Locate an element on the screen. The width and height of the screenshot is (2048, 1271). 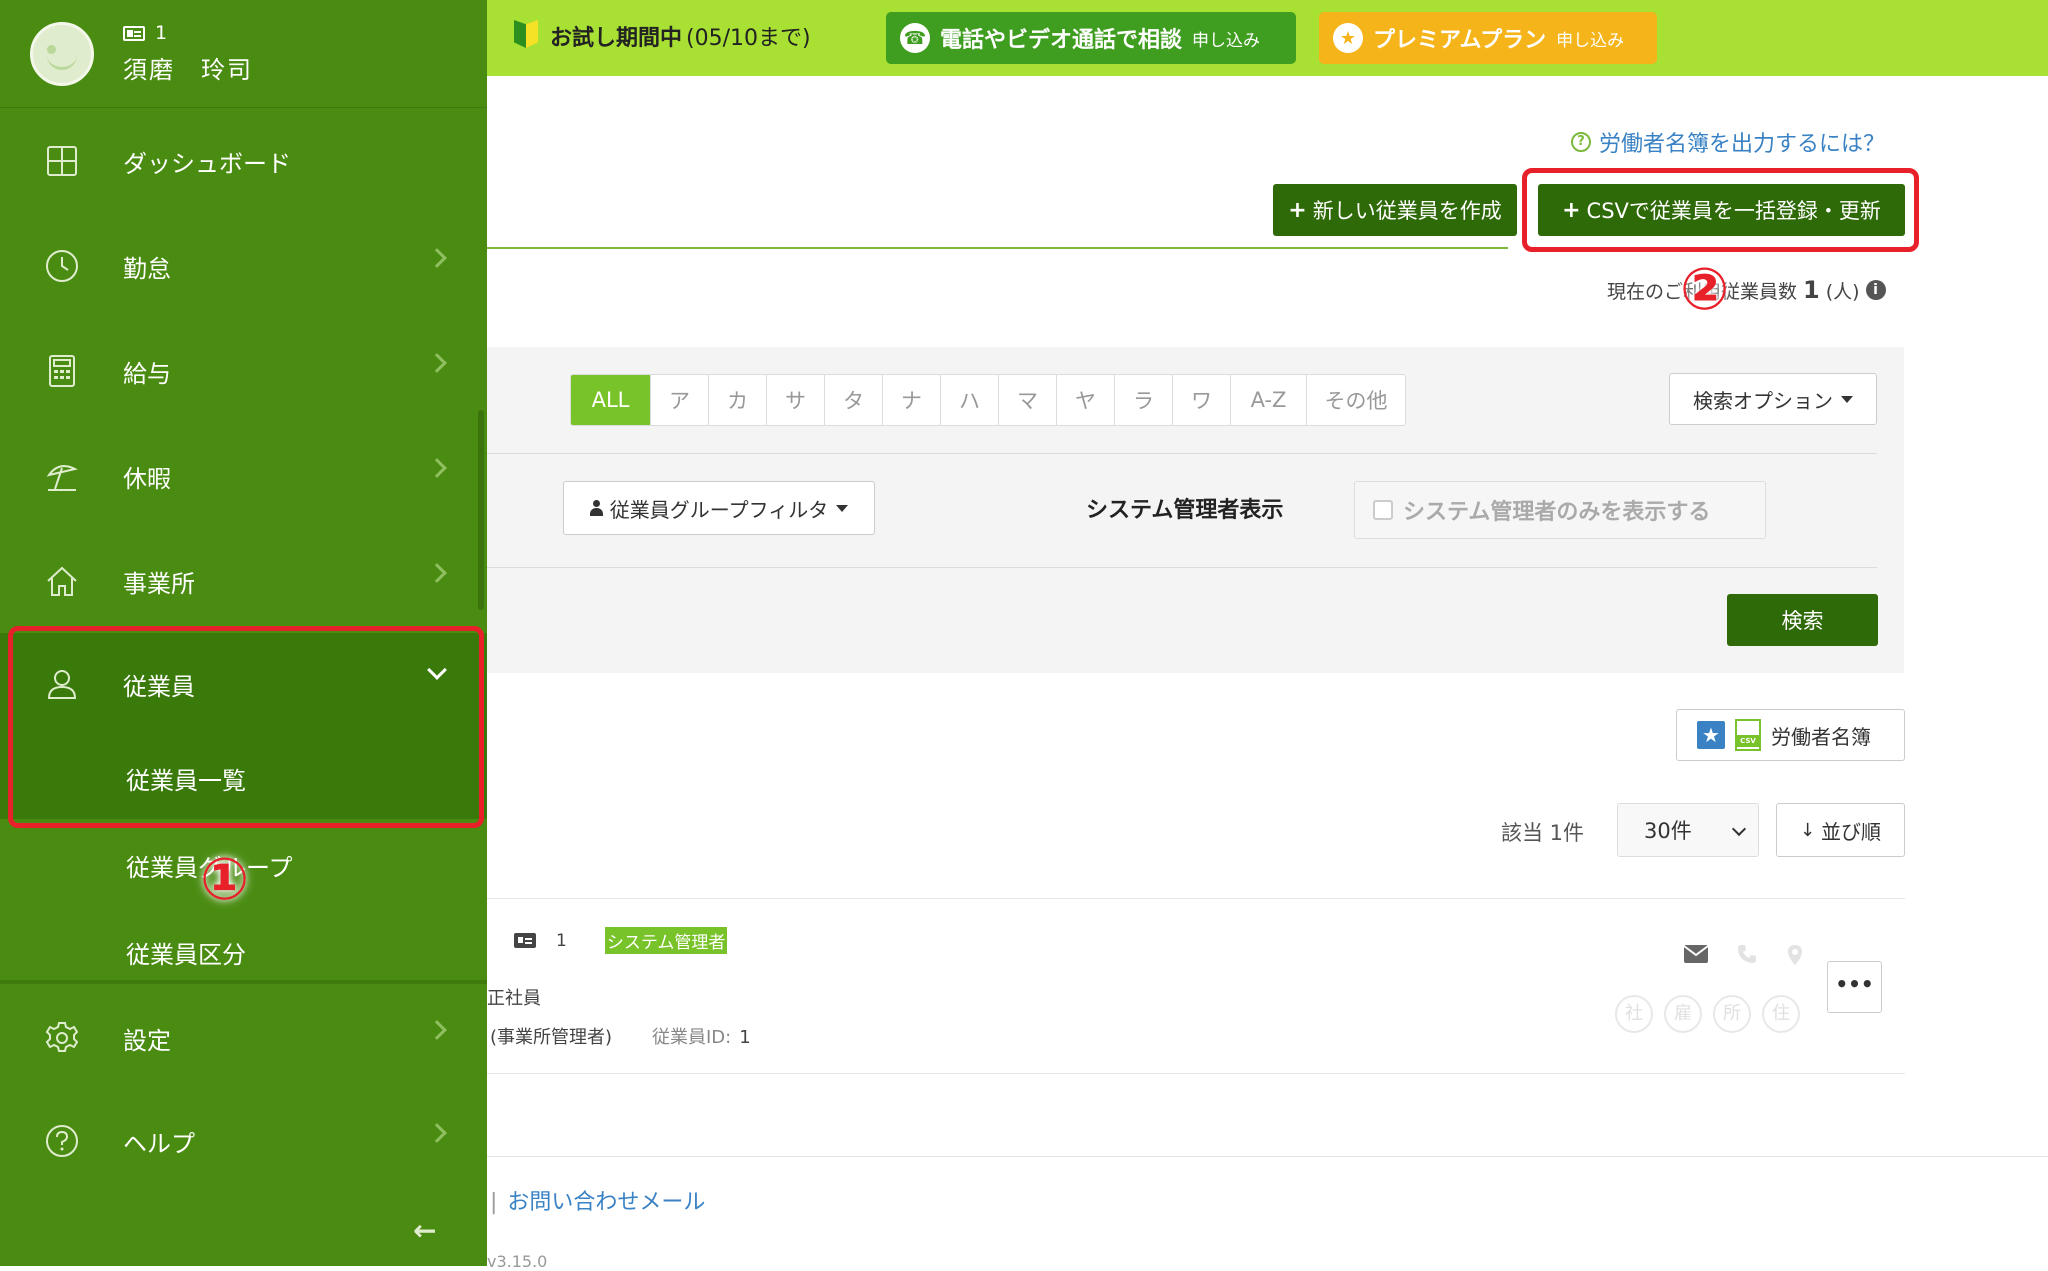
employment-type: 正社員 is located at coordinates (514, 998).